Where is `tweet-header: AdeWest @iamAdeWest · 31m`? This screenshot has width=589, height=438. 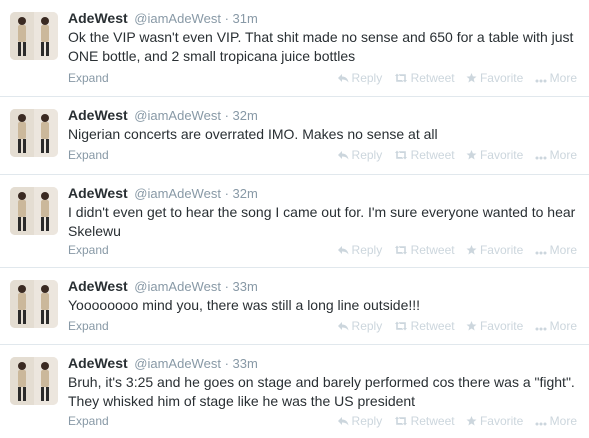 tweet-header: AdeWest @iamAdeWest · 31m is located at coordinates (323, 18).